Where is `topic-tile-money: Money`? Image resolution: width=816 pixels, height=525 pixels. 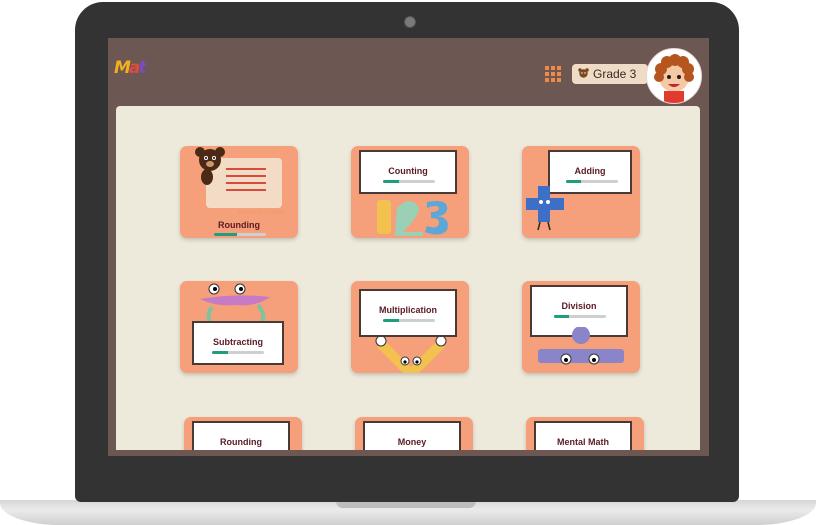
topic-tile-money: Money is located at coordinates (414, 433).